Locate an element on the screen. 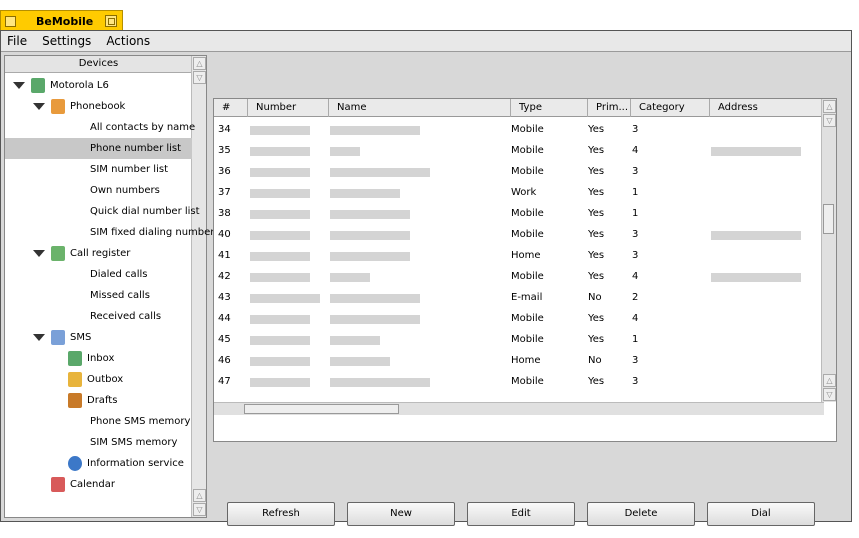 This screenshot has width=859, height=538. tree-item-label: Own numbers is located at coordinates (125, 190).